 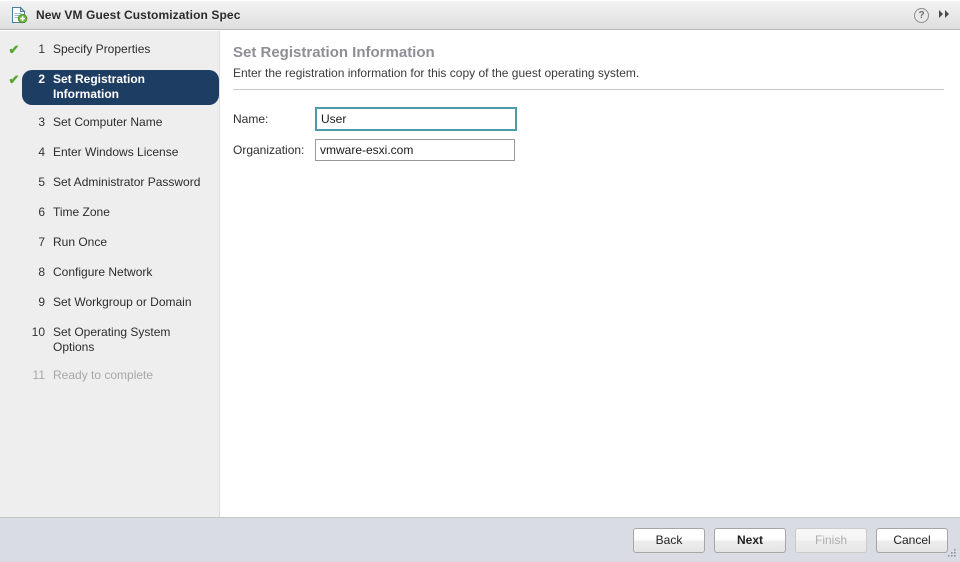 I want to click on step-label: Time Zone, so click(x=81, y=212).